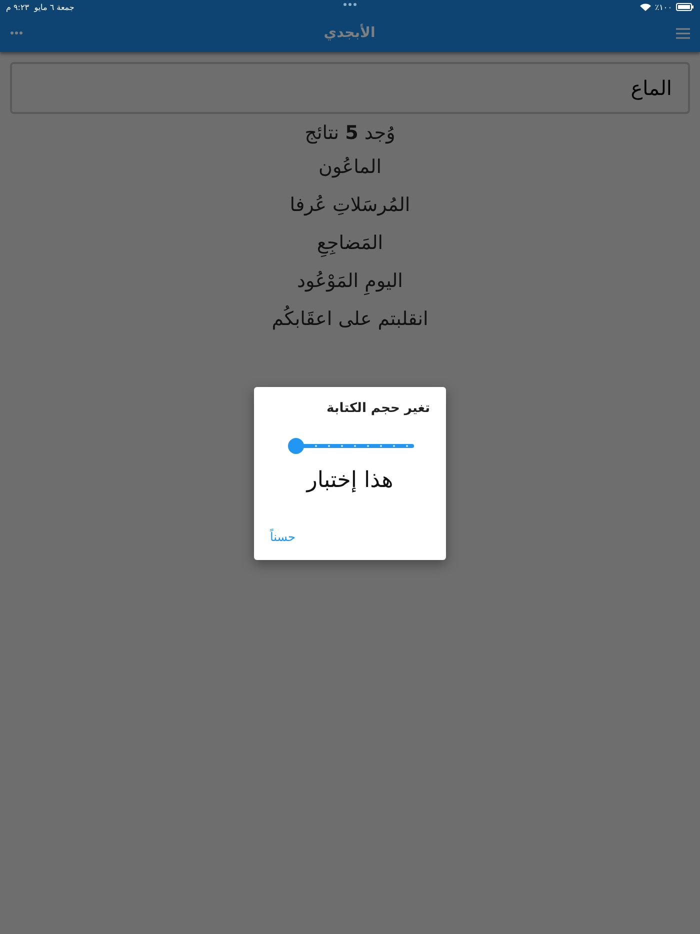 The width and height of the screenshot is (700, 934). Describe the element at coordinates (685, 7) in the screenshot. I see `battery-icon` at that location.